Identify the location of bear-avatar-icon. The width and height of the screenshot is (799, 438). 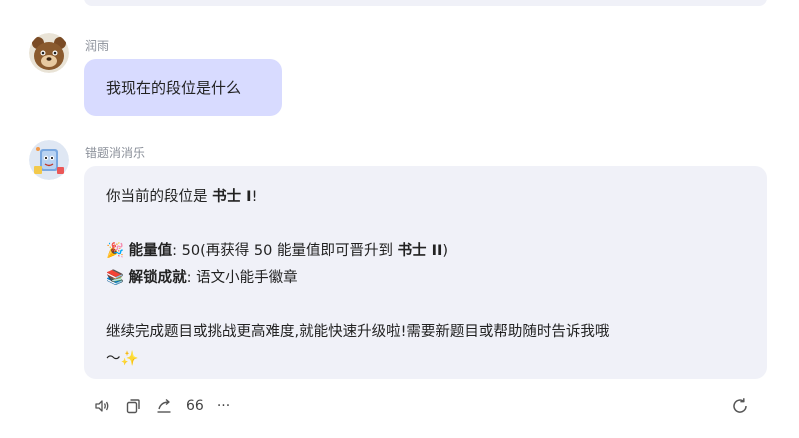
(49, 53).